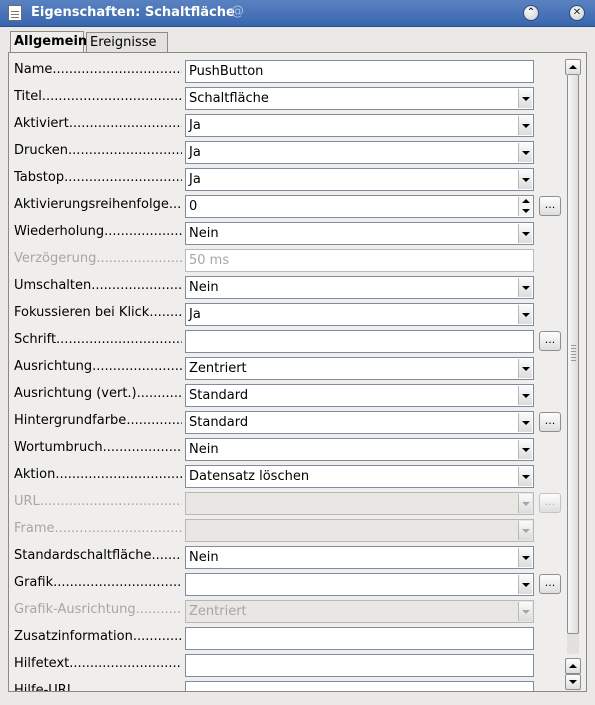 The height and width of the screenshot is (705, 595). What do you see at coordinates (359, 260) in the screenshot?
I see `verzoegerung-field: 50 ms` at bounding box center [359, 260].